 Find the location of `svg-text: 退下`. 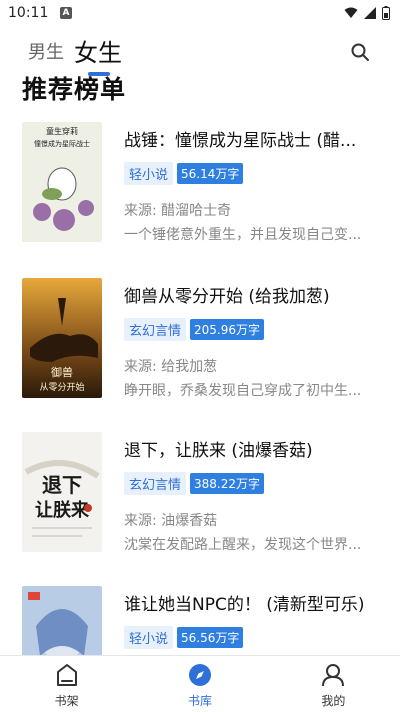

svg-text: 退下 is located at coordinates (62, 485).